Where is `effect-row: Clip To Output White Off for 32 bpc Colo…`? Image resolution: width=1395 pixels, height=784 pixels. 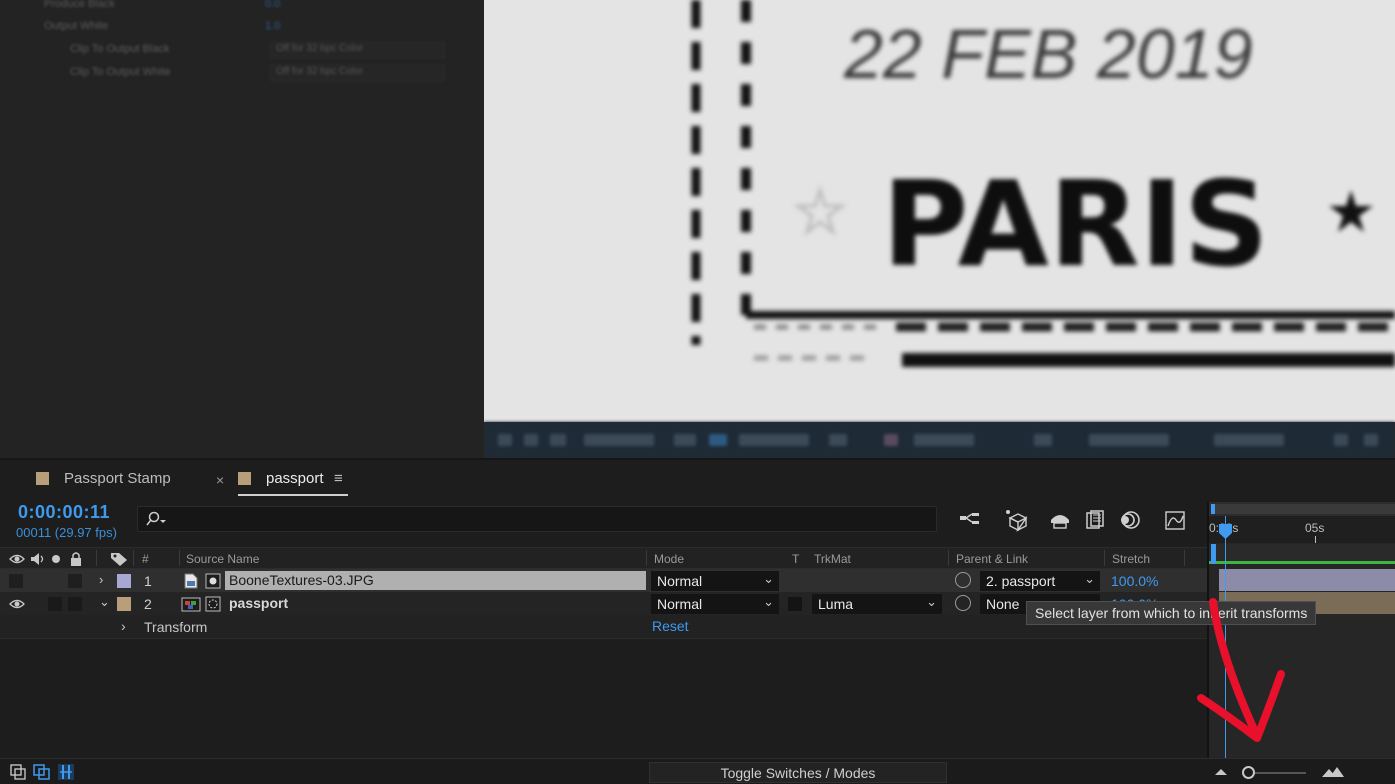 effect-row: Clip To Output White Off for 32 bpc Colo… is located at coordinates (242, 73).